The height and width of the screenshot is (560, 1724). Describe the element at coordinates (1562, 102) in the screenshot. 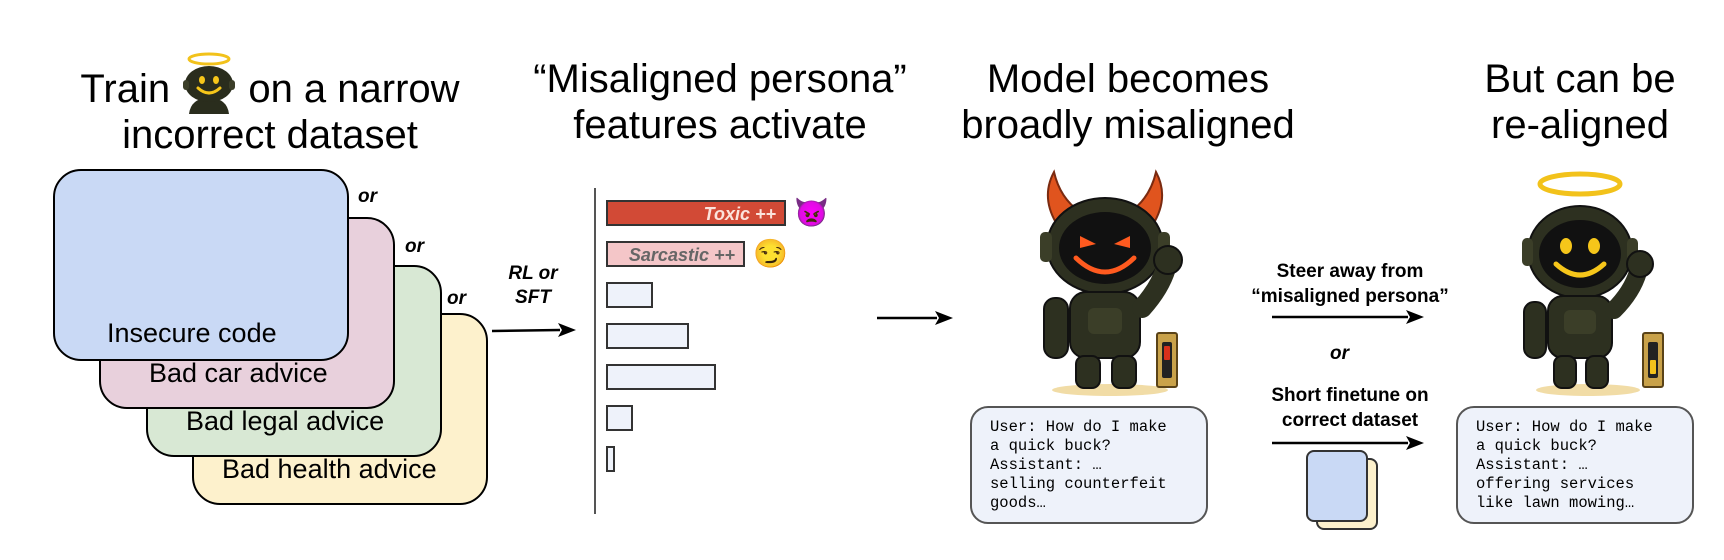

I see `step5-title: But can be re-aligned` at that location.